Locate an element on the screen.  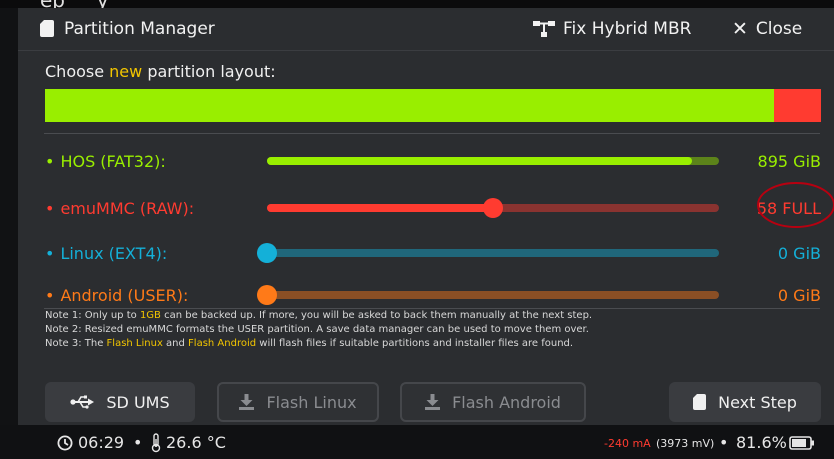
title-separator is located at coordinates (426, 50).